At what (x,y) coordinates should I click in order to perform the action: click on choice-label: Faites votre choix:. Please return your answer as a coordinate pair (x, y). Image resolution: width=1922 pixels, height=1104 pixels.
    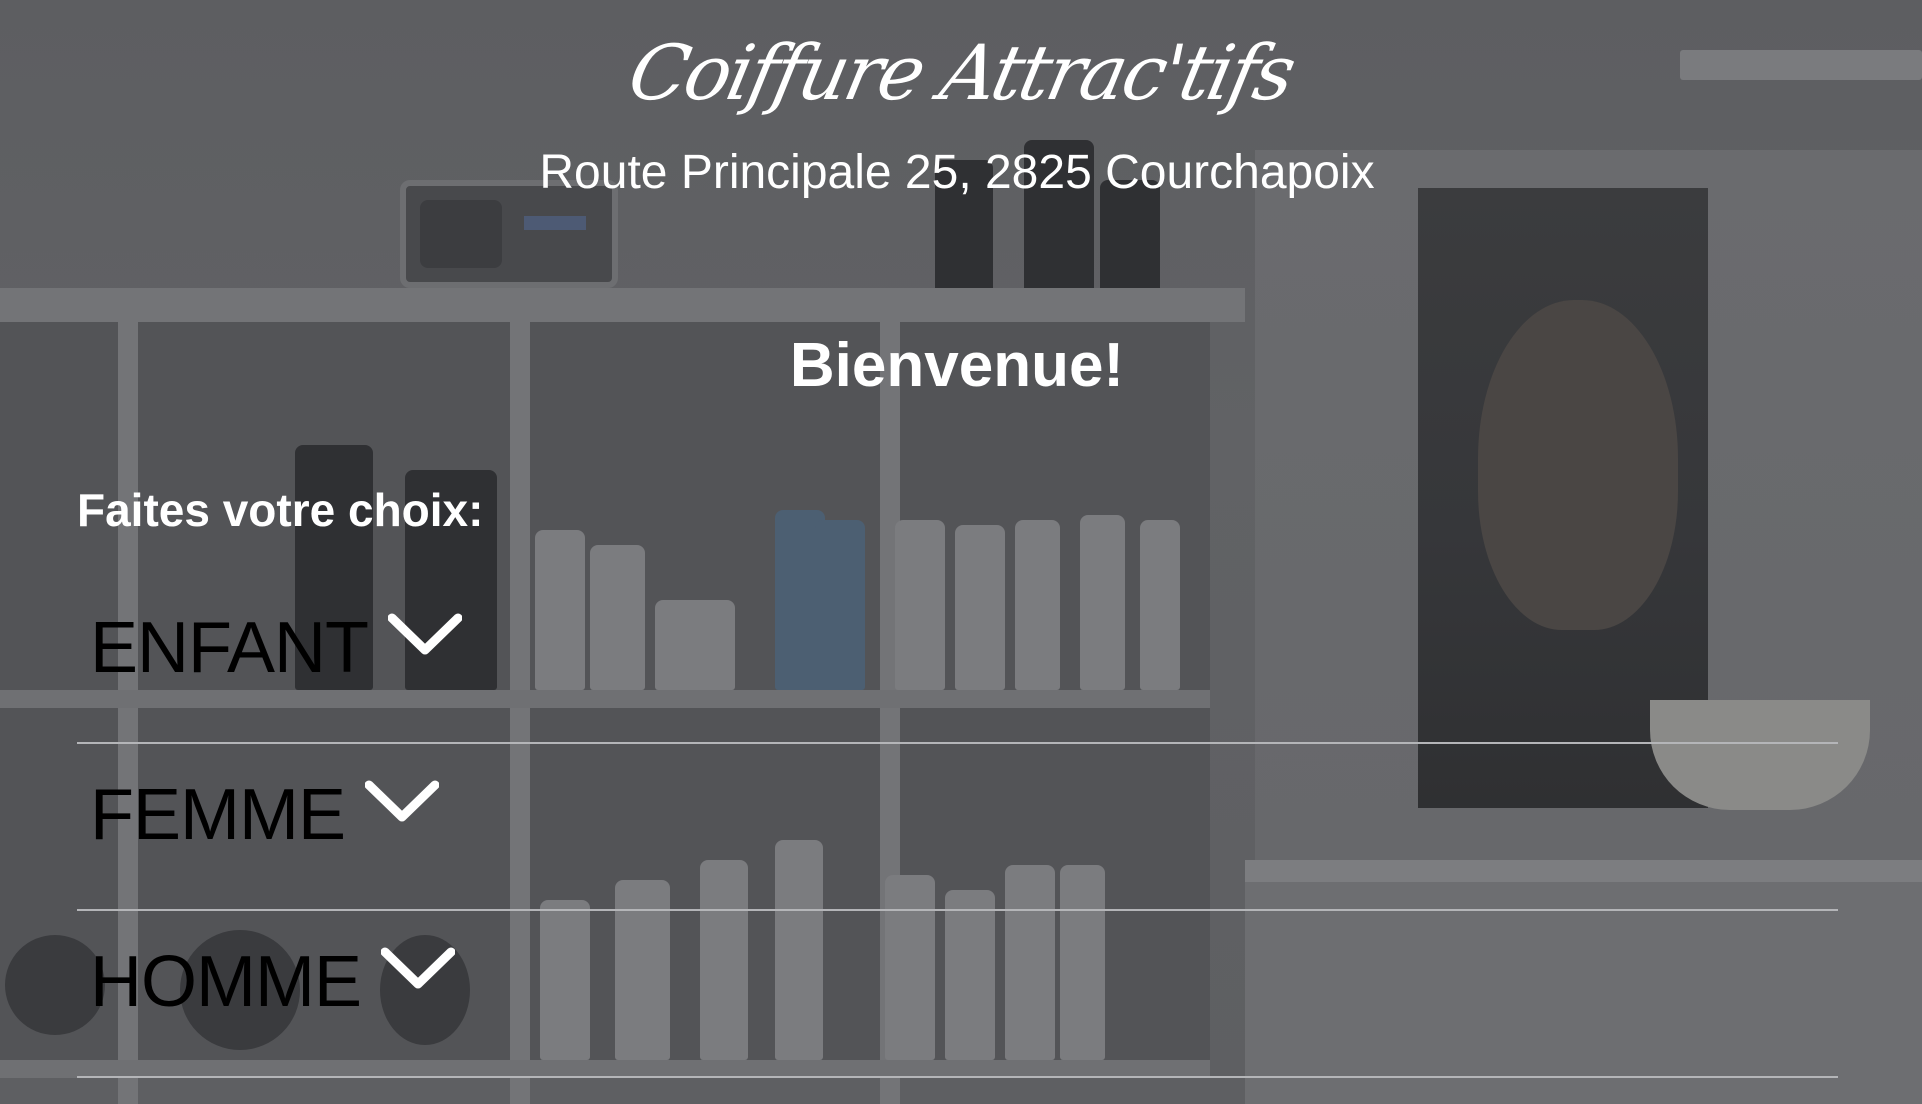
    Looking at the image, I should click on (280, 510).